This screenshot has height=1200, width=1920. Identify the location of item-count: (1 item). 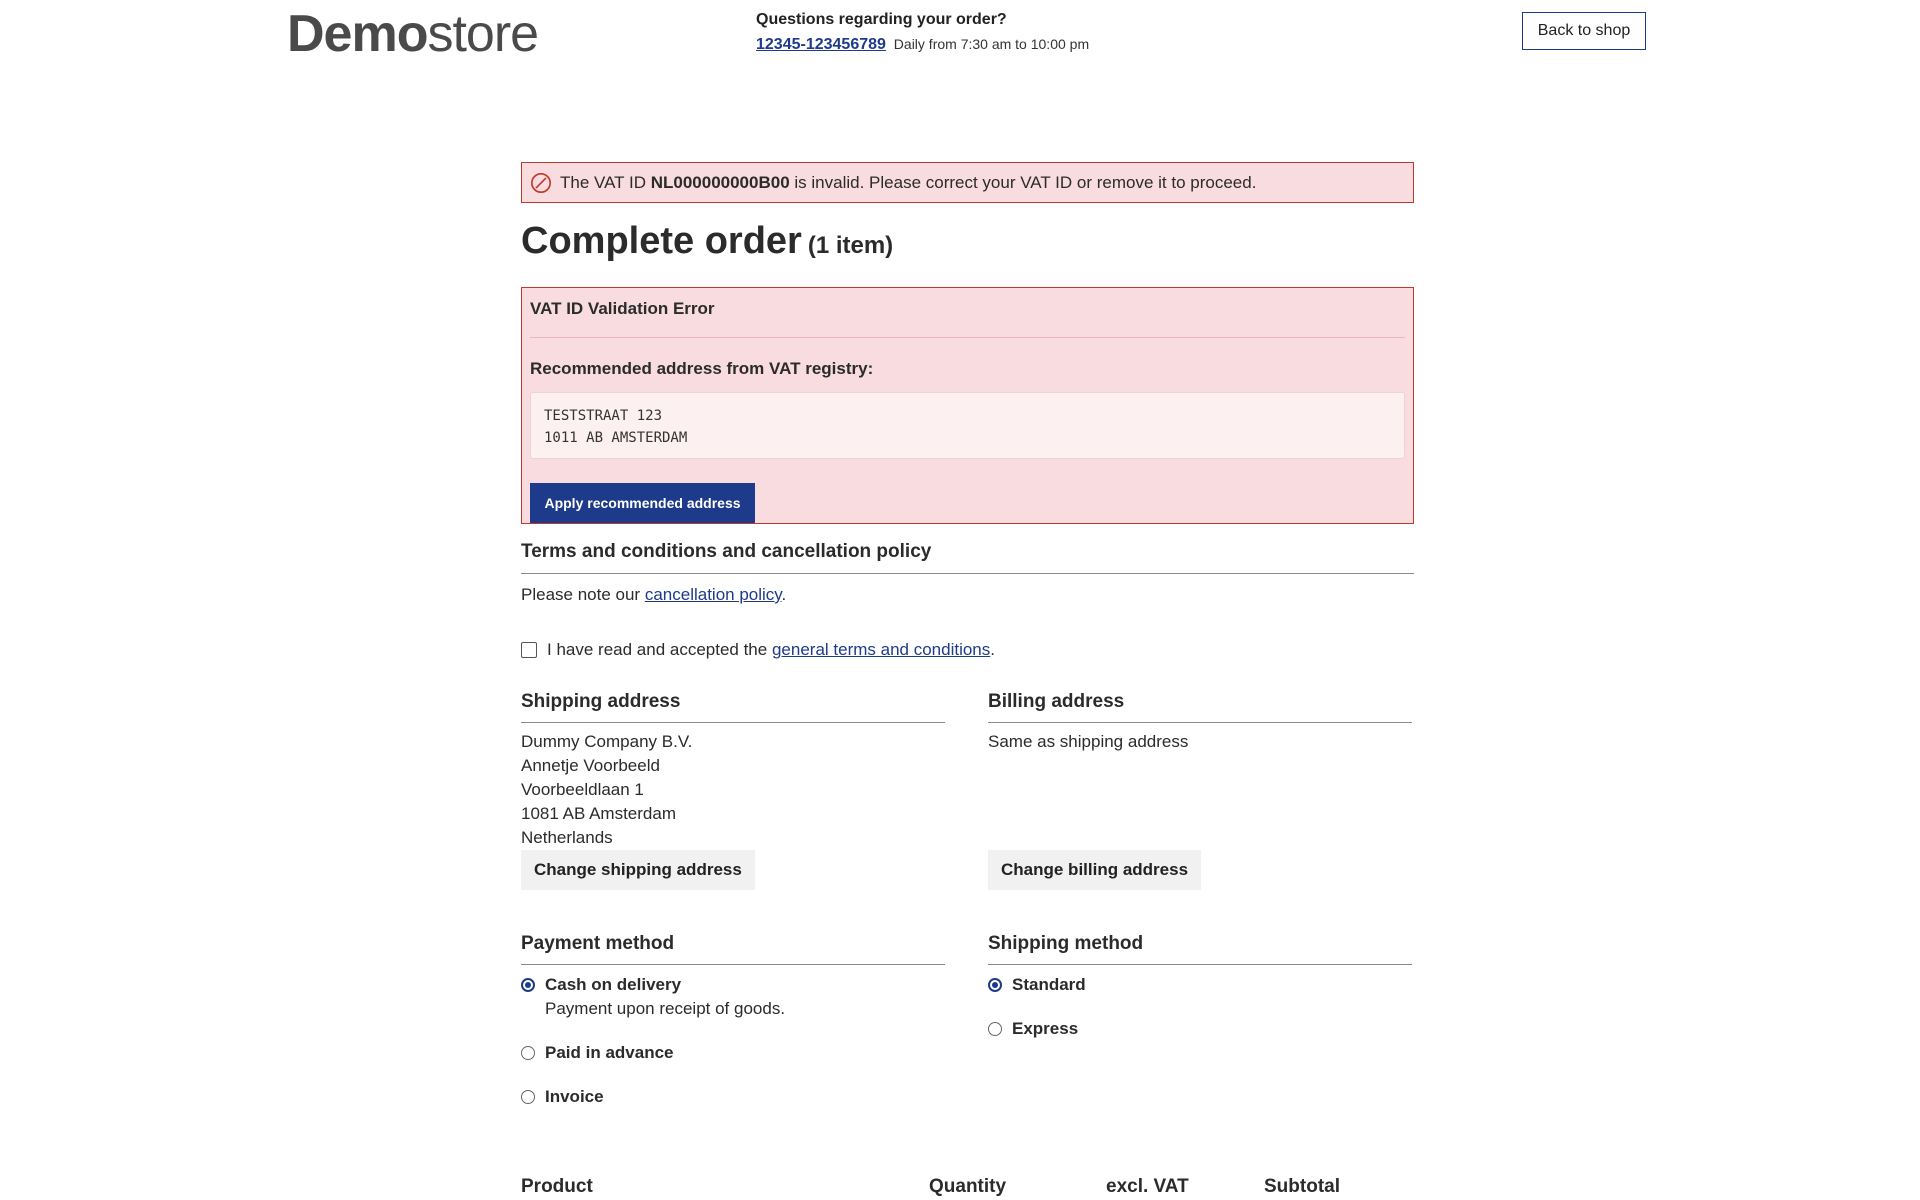
(850, 245).